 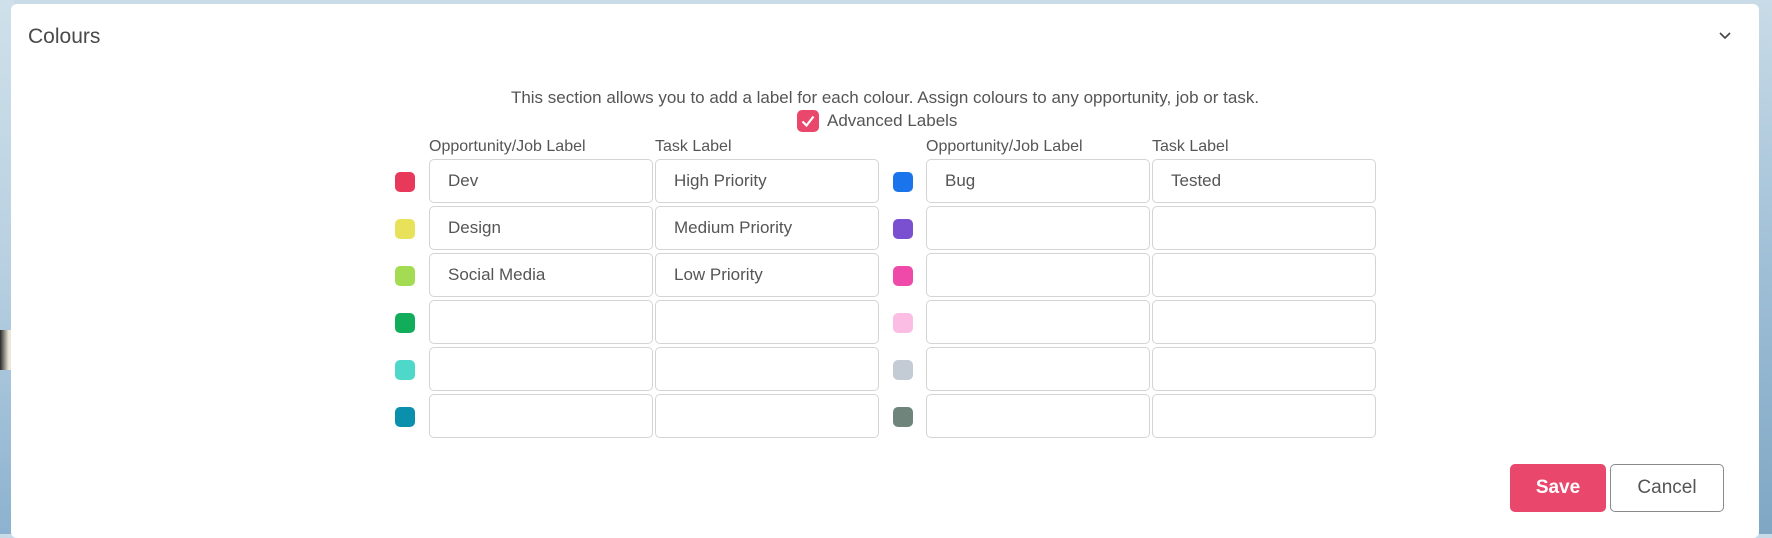 I want to click on column-header-left-opportunity: Opportunity/Job Label, so click(x=507, y=146).